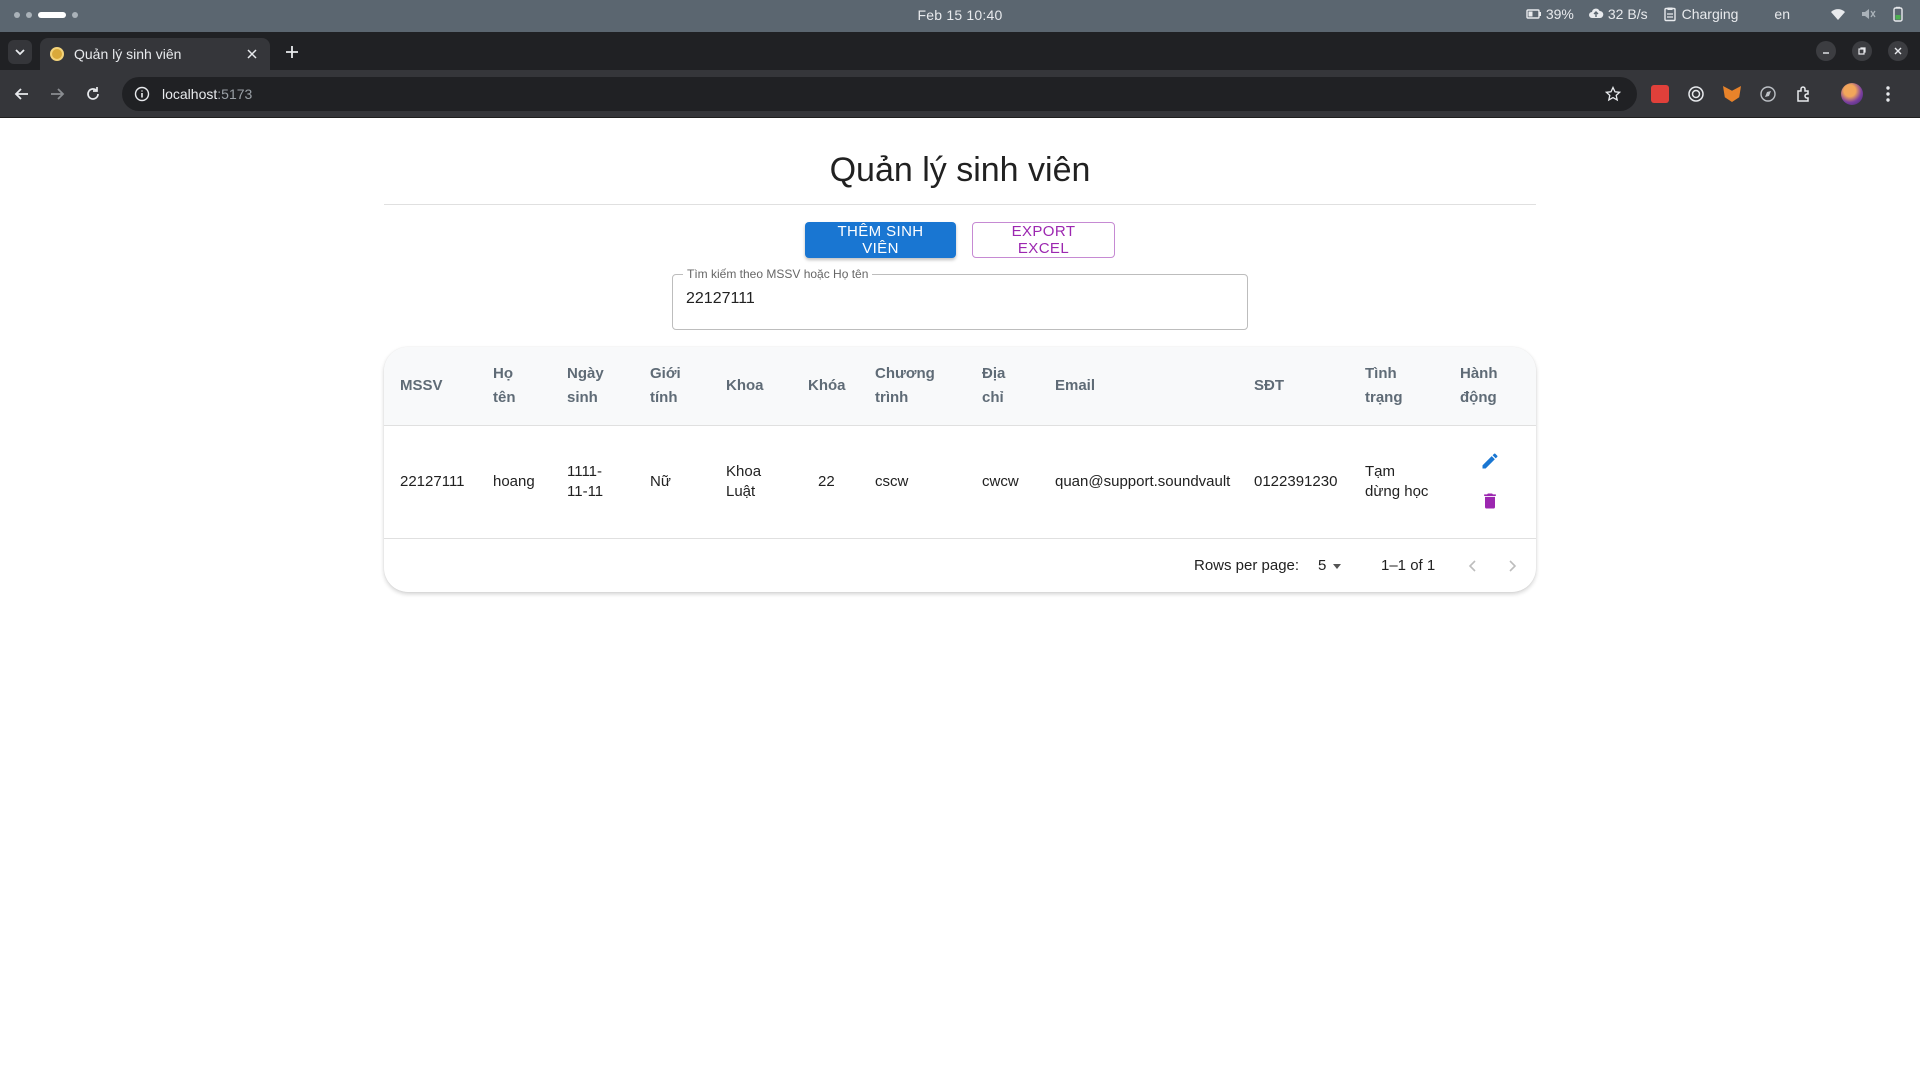 This screenshot has width=1920, height=1080. Describe the element at coordinates (960, 565) in the screenshot. I see `table-pagination: Rows per page: 5 1–1 of 1` at that location.